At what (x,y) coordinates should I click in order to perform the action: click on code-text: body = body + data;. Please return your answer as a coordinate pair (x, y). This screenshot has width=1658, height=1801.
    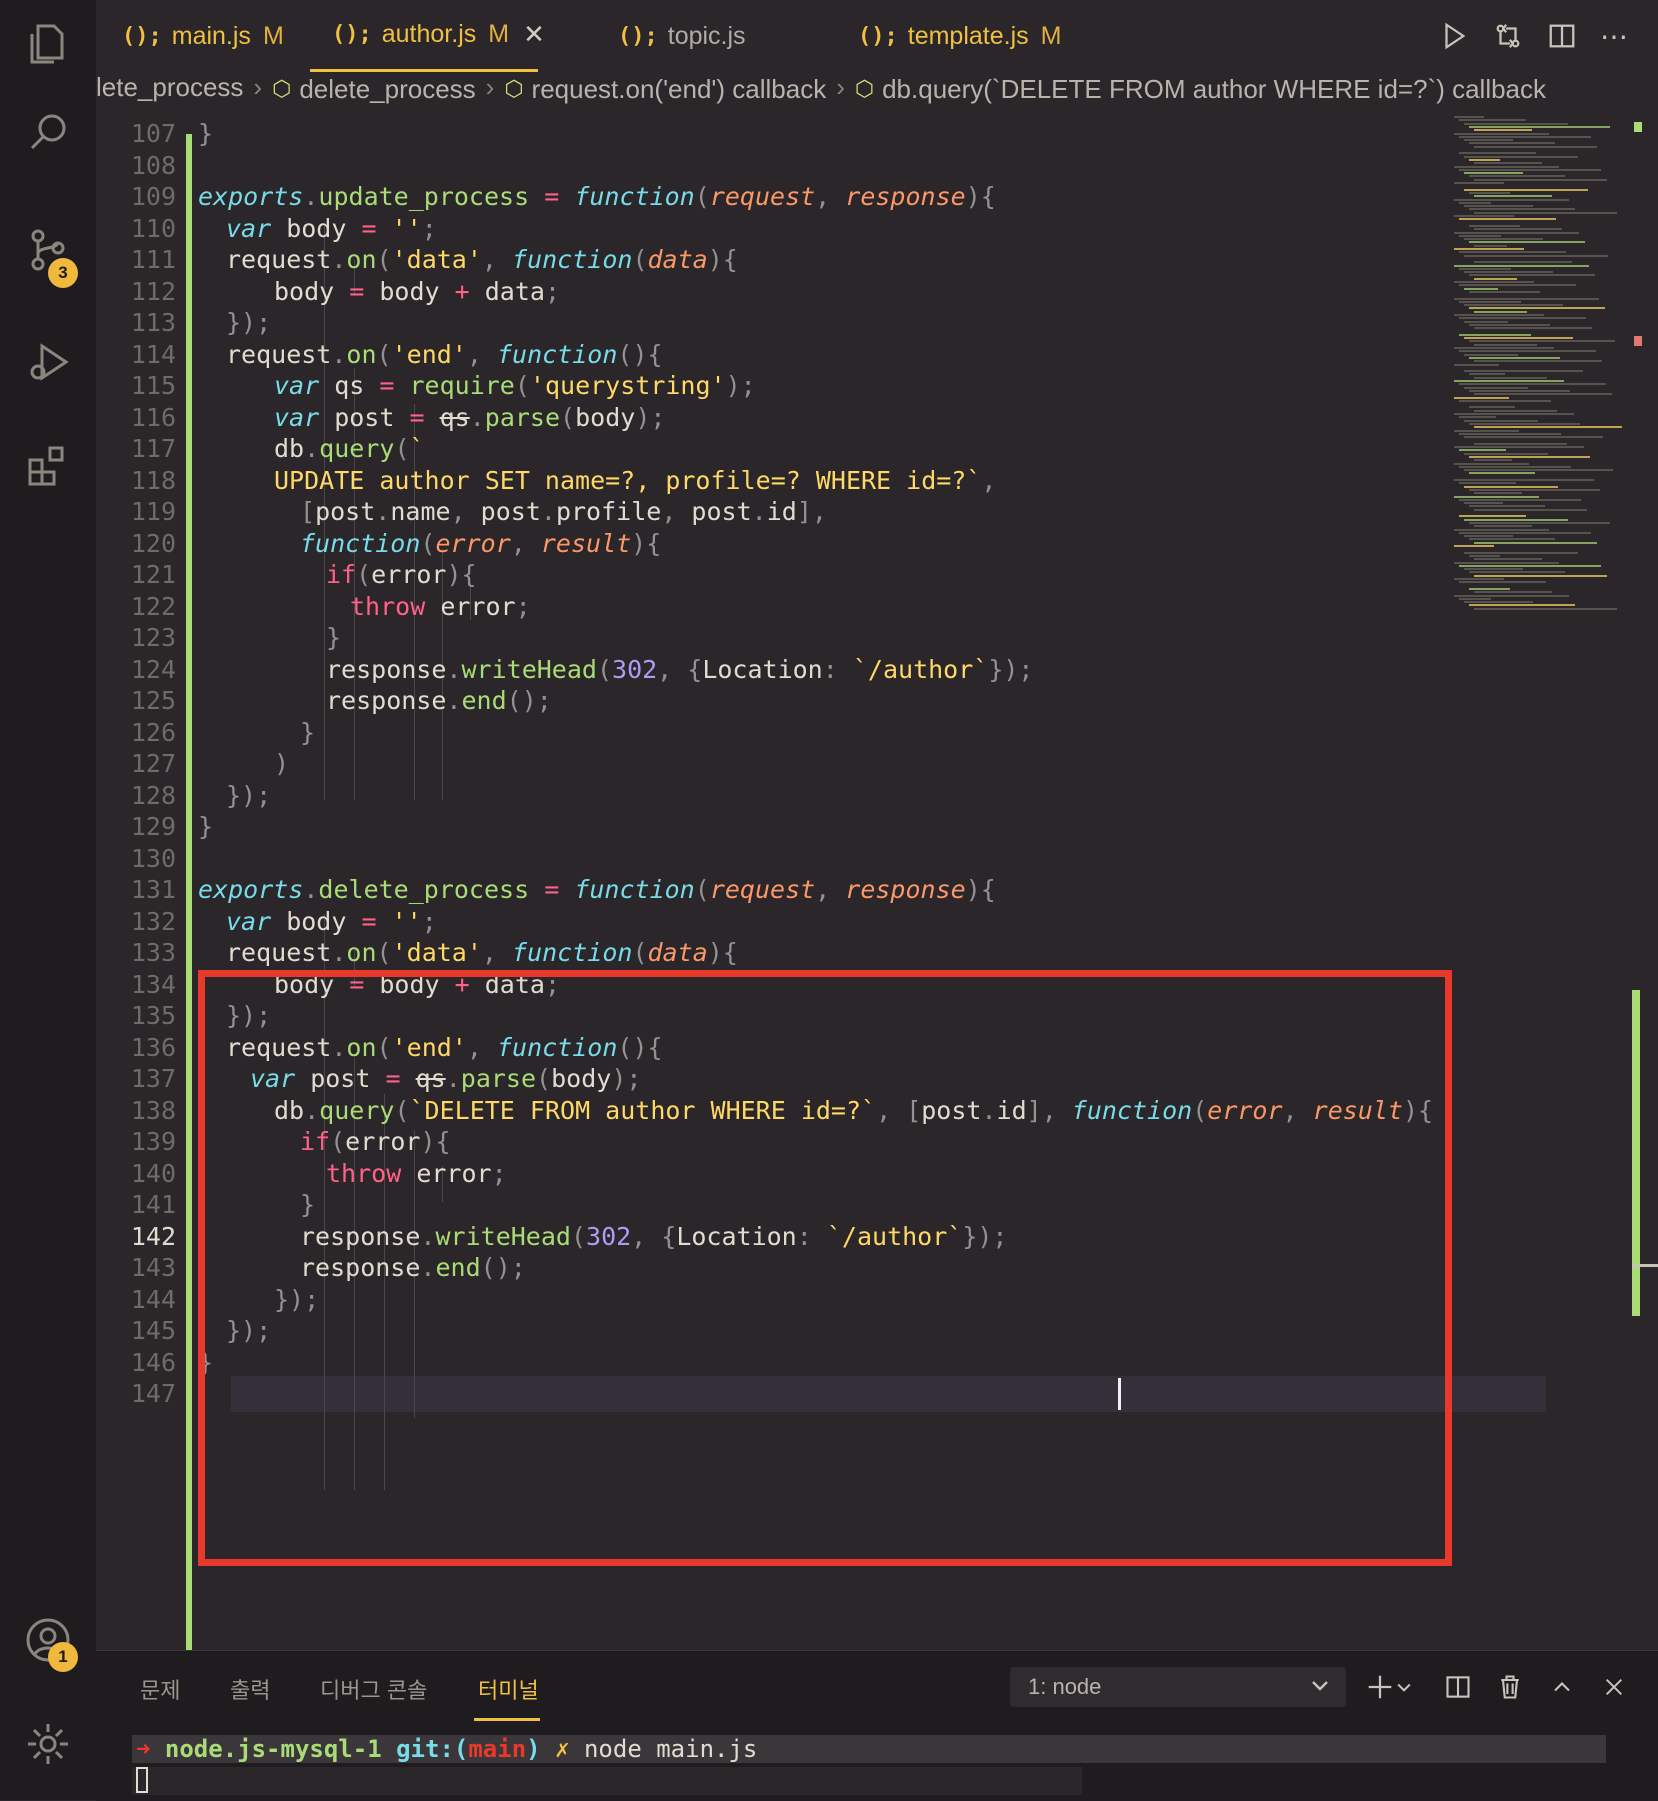
    Looking at the image, I should click on (417, 291).